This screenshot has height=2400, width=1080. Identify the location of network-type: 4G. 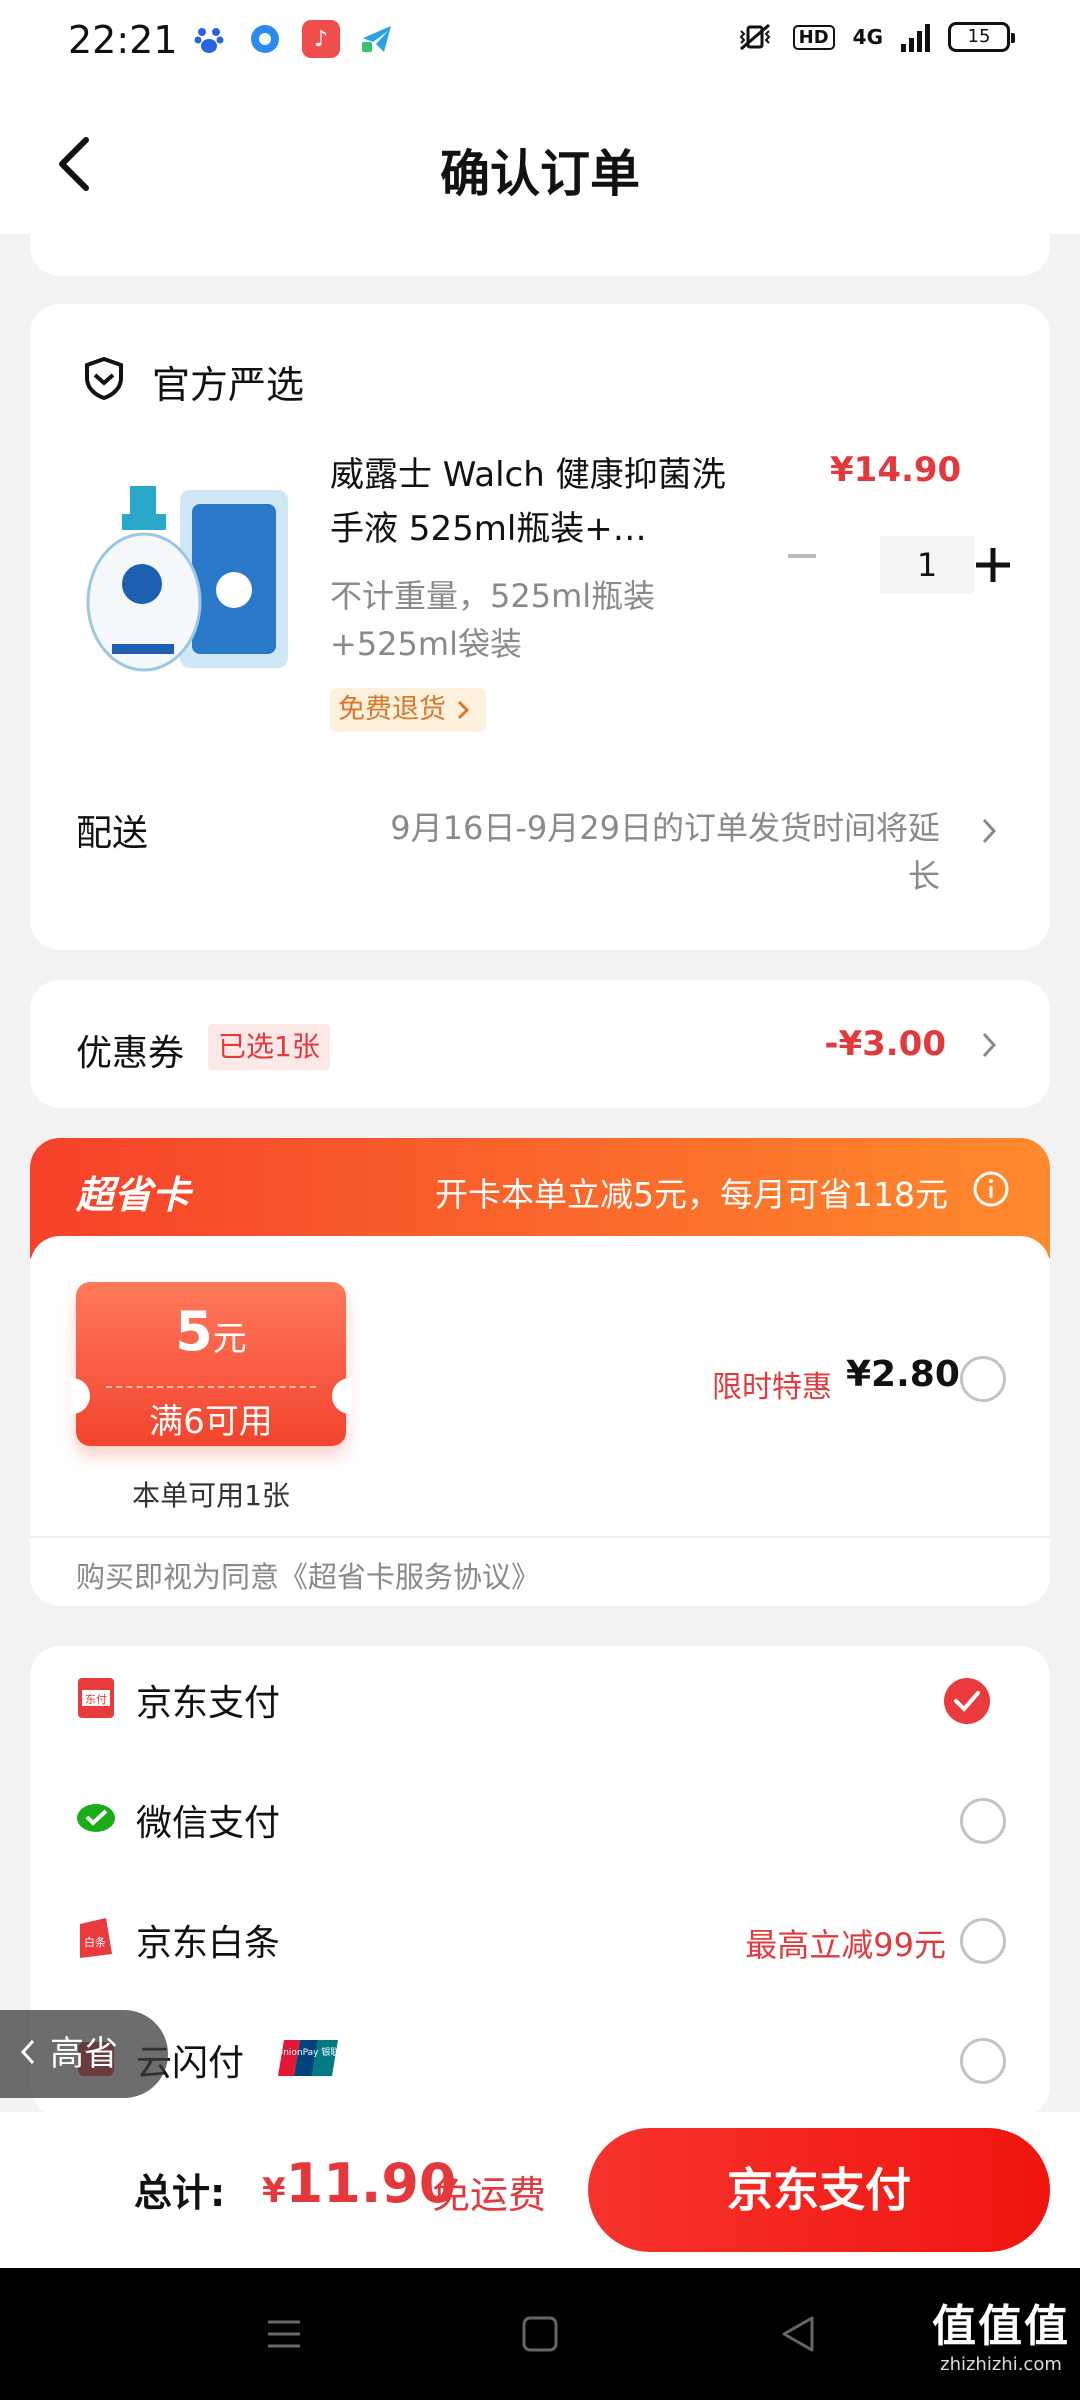
(867, 37).